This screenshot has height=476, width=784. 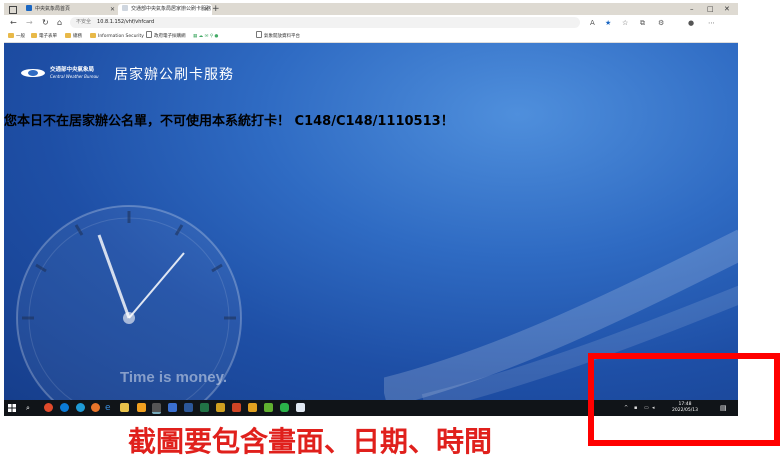 I want to click on document-icon, so click(x=300, y=407).